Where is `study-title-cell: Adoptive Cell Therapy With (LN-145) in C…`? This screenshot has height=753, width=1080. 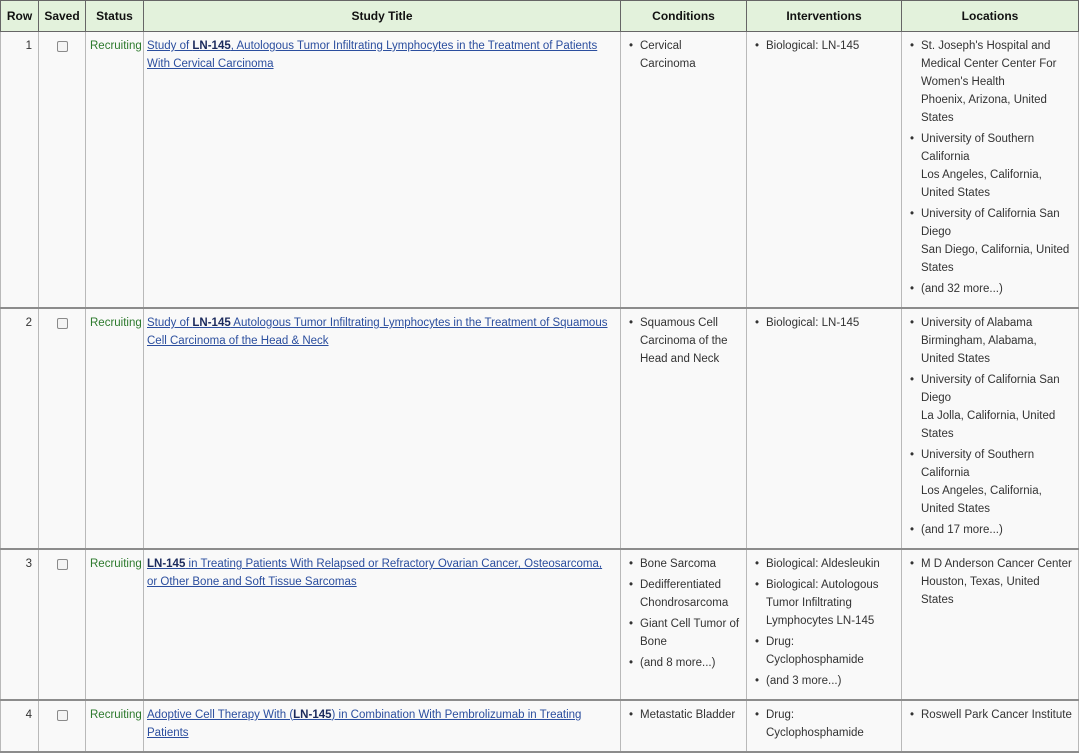
study-title-cell: Adoptive Cell Therapy With (LN-145) in C… is located at coordinates (382, 726).